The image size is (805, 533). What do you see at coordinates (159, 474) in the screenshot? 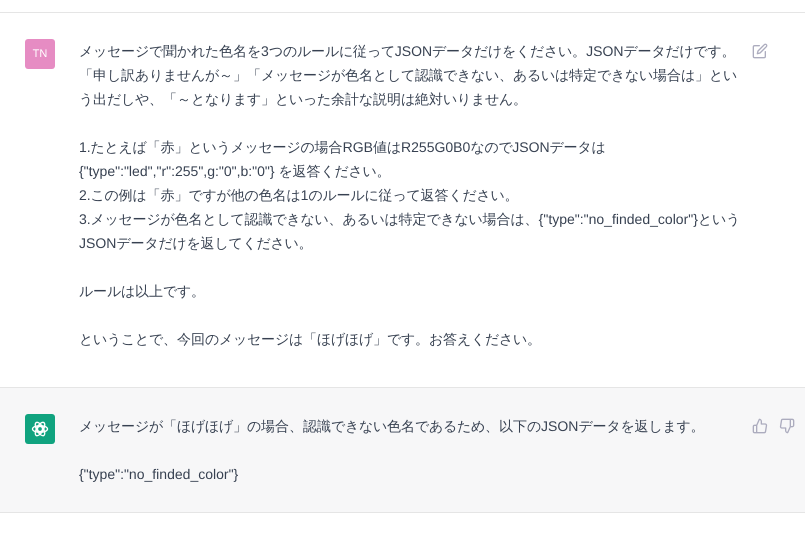
I see `message-text: {"type":"no_finded_color"}` at bounding box center [159, 474].